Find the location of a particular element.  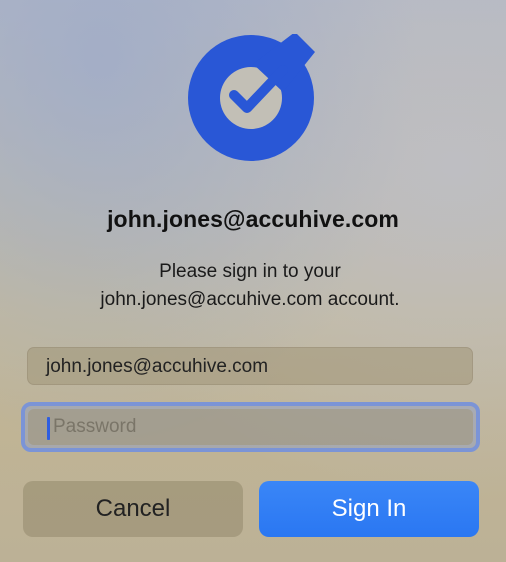

password-focus-ring is located at coordinates (250, 427).